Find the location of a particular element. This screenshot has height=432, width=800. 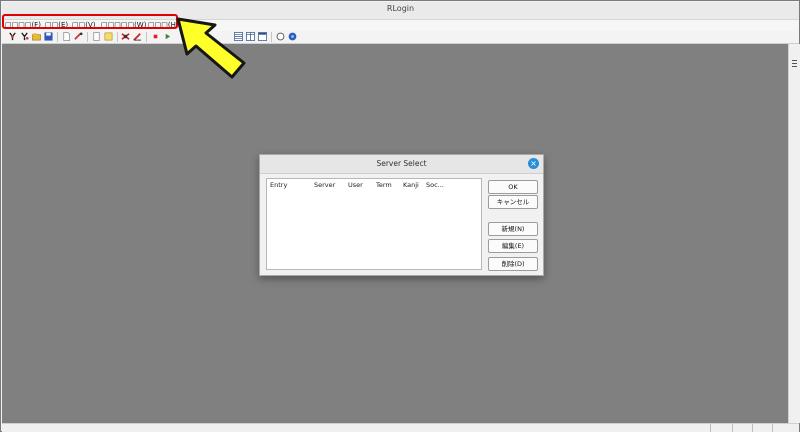

window-title: RLogin is located at coordinates (400, 8).